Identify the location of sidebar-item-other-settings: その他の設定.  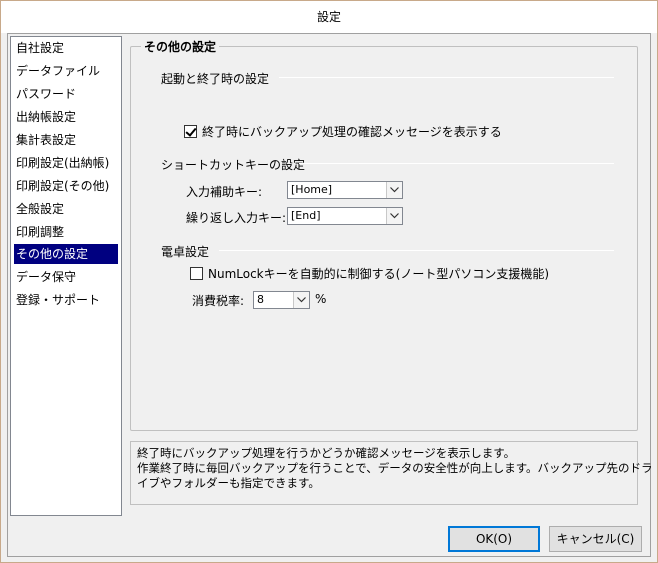
(66, 254).